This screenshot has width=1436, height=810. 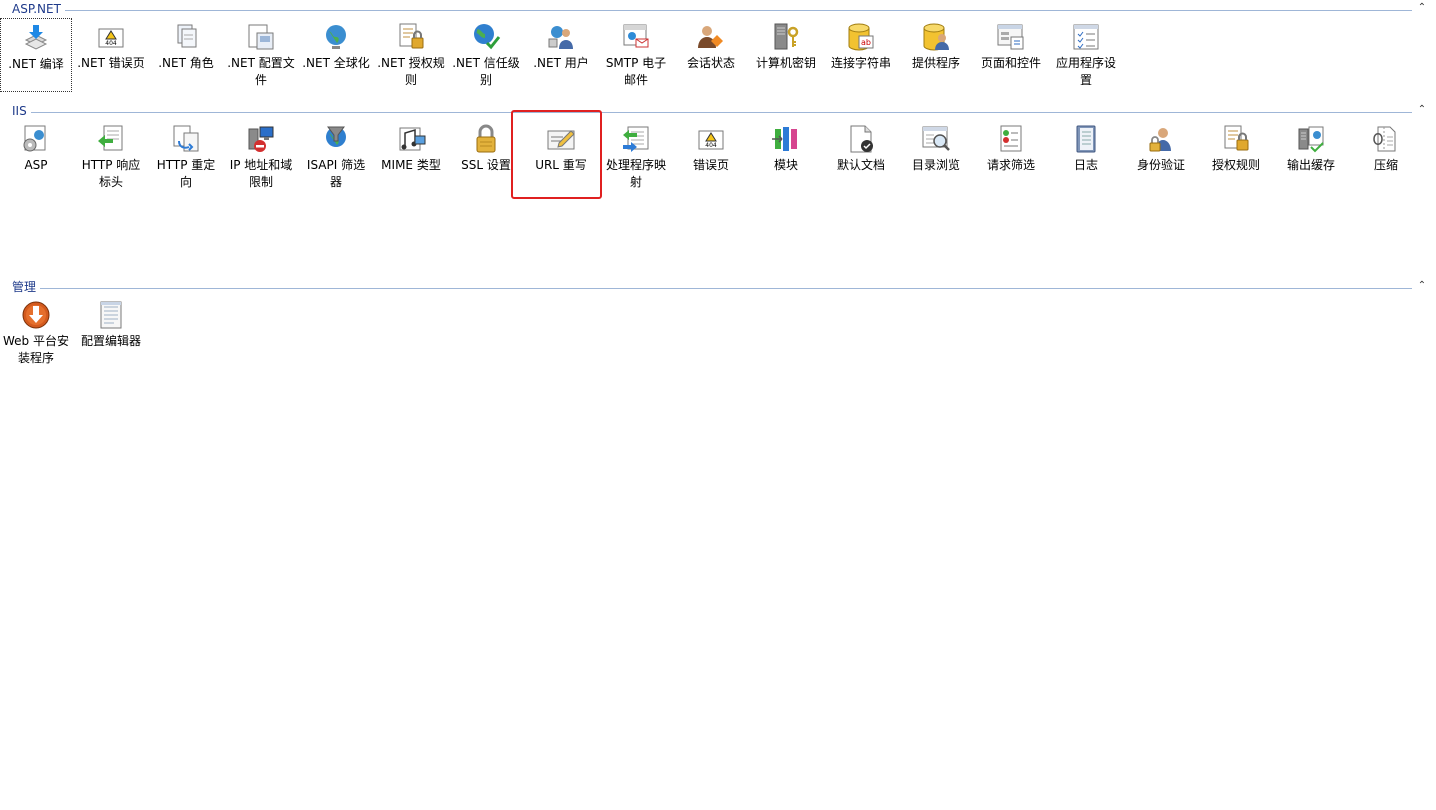 What do you see at coordinates (411, 157) in the screenshot?
I see `feature-item-mime: MIME 类型` at bounding box center [411, 157].